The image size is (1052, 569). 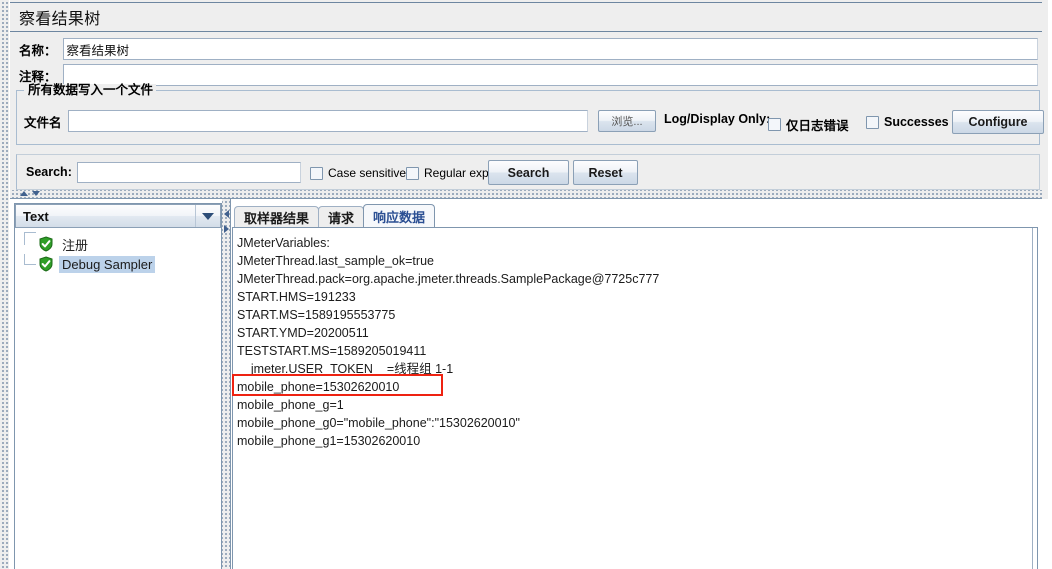 What do you see at coordinates (45, 121) in the screenshot?
I see `filename-label: 文件名` at bounding box center [45, 121].